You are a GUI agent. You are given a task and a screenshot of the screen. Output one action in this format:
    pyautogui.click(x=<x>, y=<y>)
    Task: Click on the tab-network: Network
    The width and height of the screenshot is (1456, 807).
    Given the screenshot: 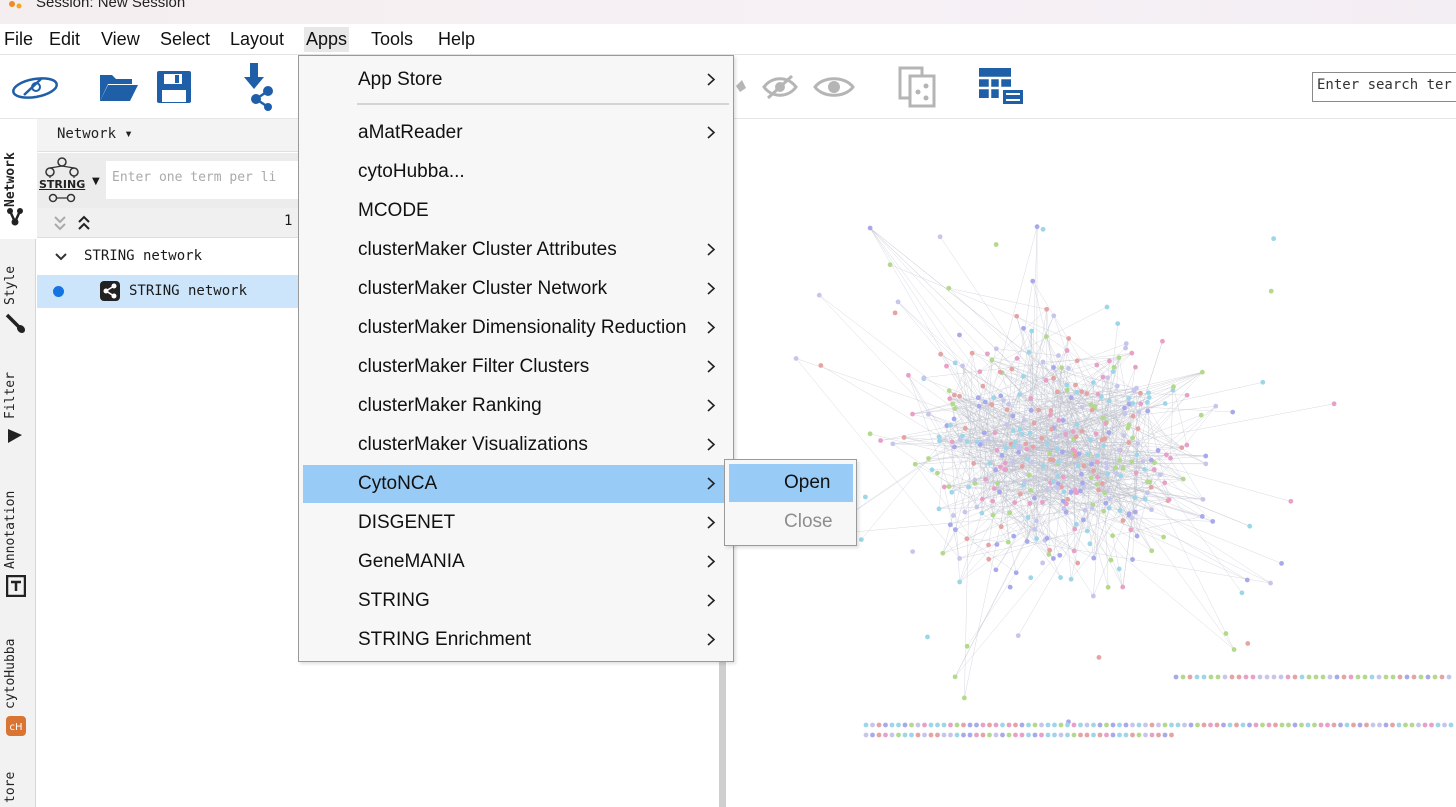 What is the action you would take?
    pyautogui.click(x=18, y=179)
    